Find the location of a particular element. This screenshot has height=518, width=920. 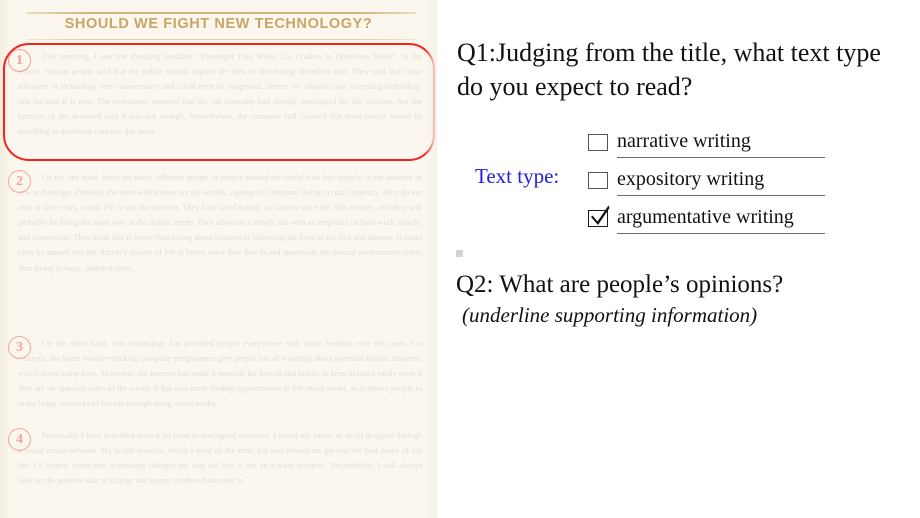

text-type-option-narrative: narrative writing is located at coordinates (713, 147).